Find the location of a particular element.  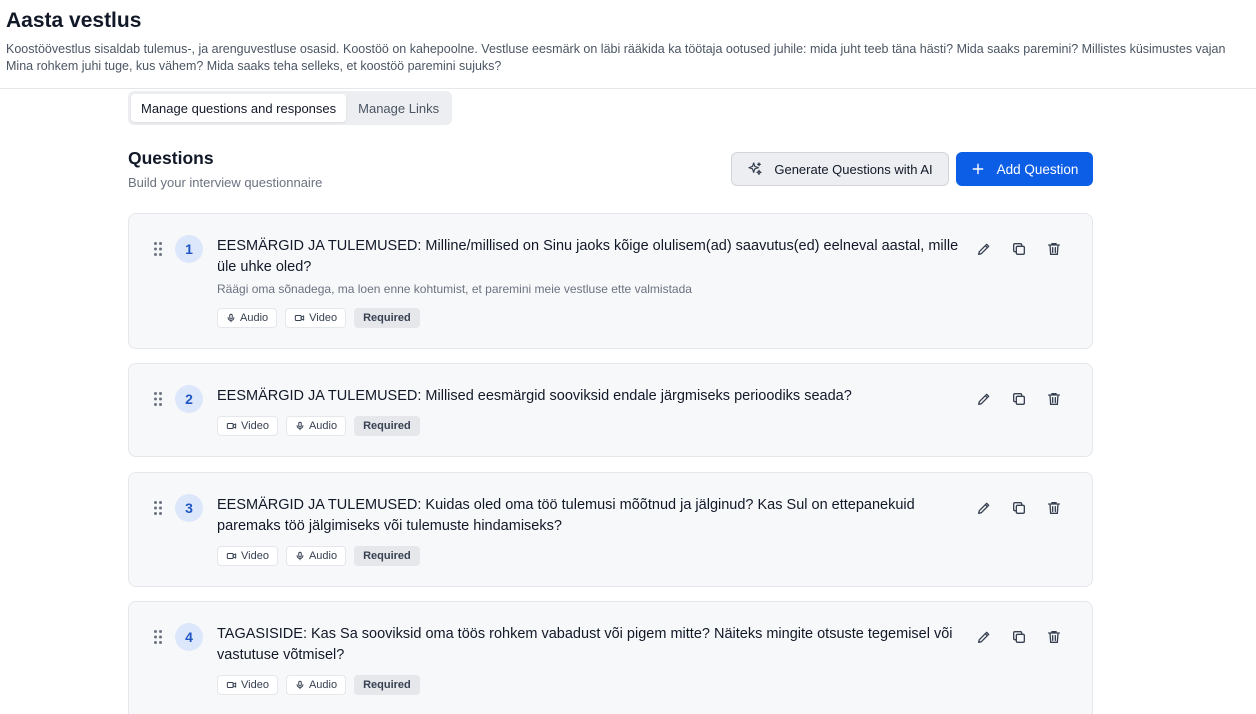

question-number: 1 is located at coordinates (189, 249).